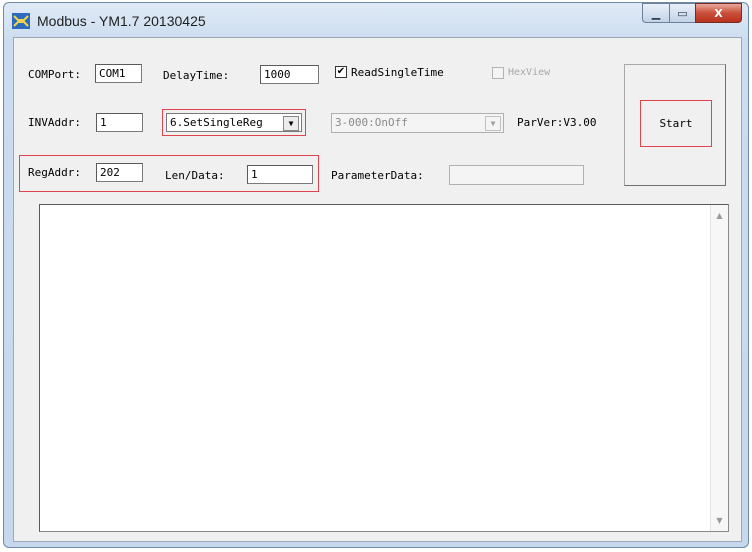 Image resolution: width=752 pixels, height=552 pixels. I want to click on read-single-time-label: ReadSingleTime, so click(397, 72).